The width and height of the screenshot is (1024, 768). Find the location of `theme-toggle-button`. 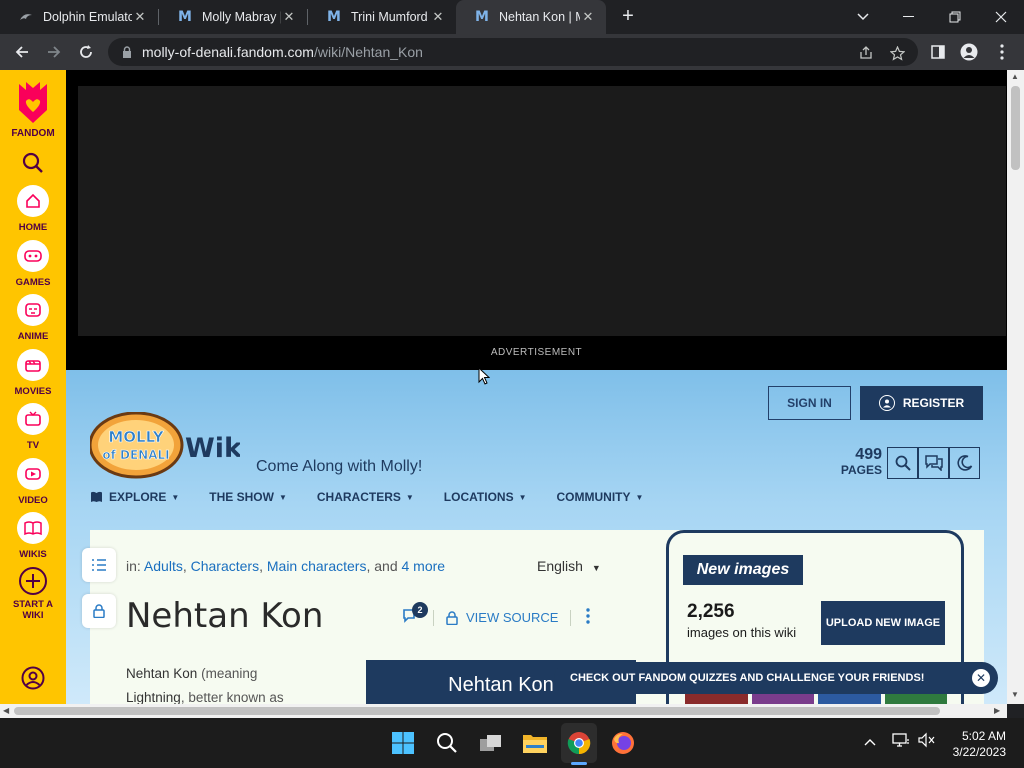

theme-toggle-button is located at coordinates (964, 463).